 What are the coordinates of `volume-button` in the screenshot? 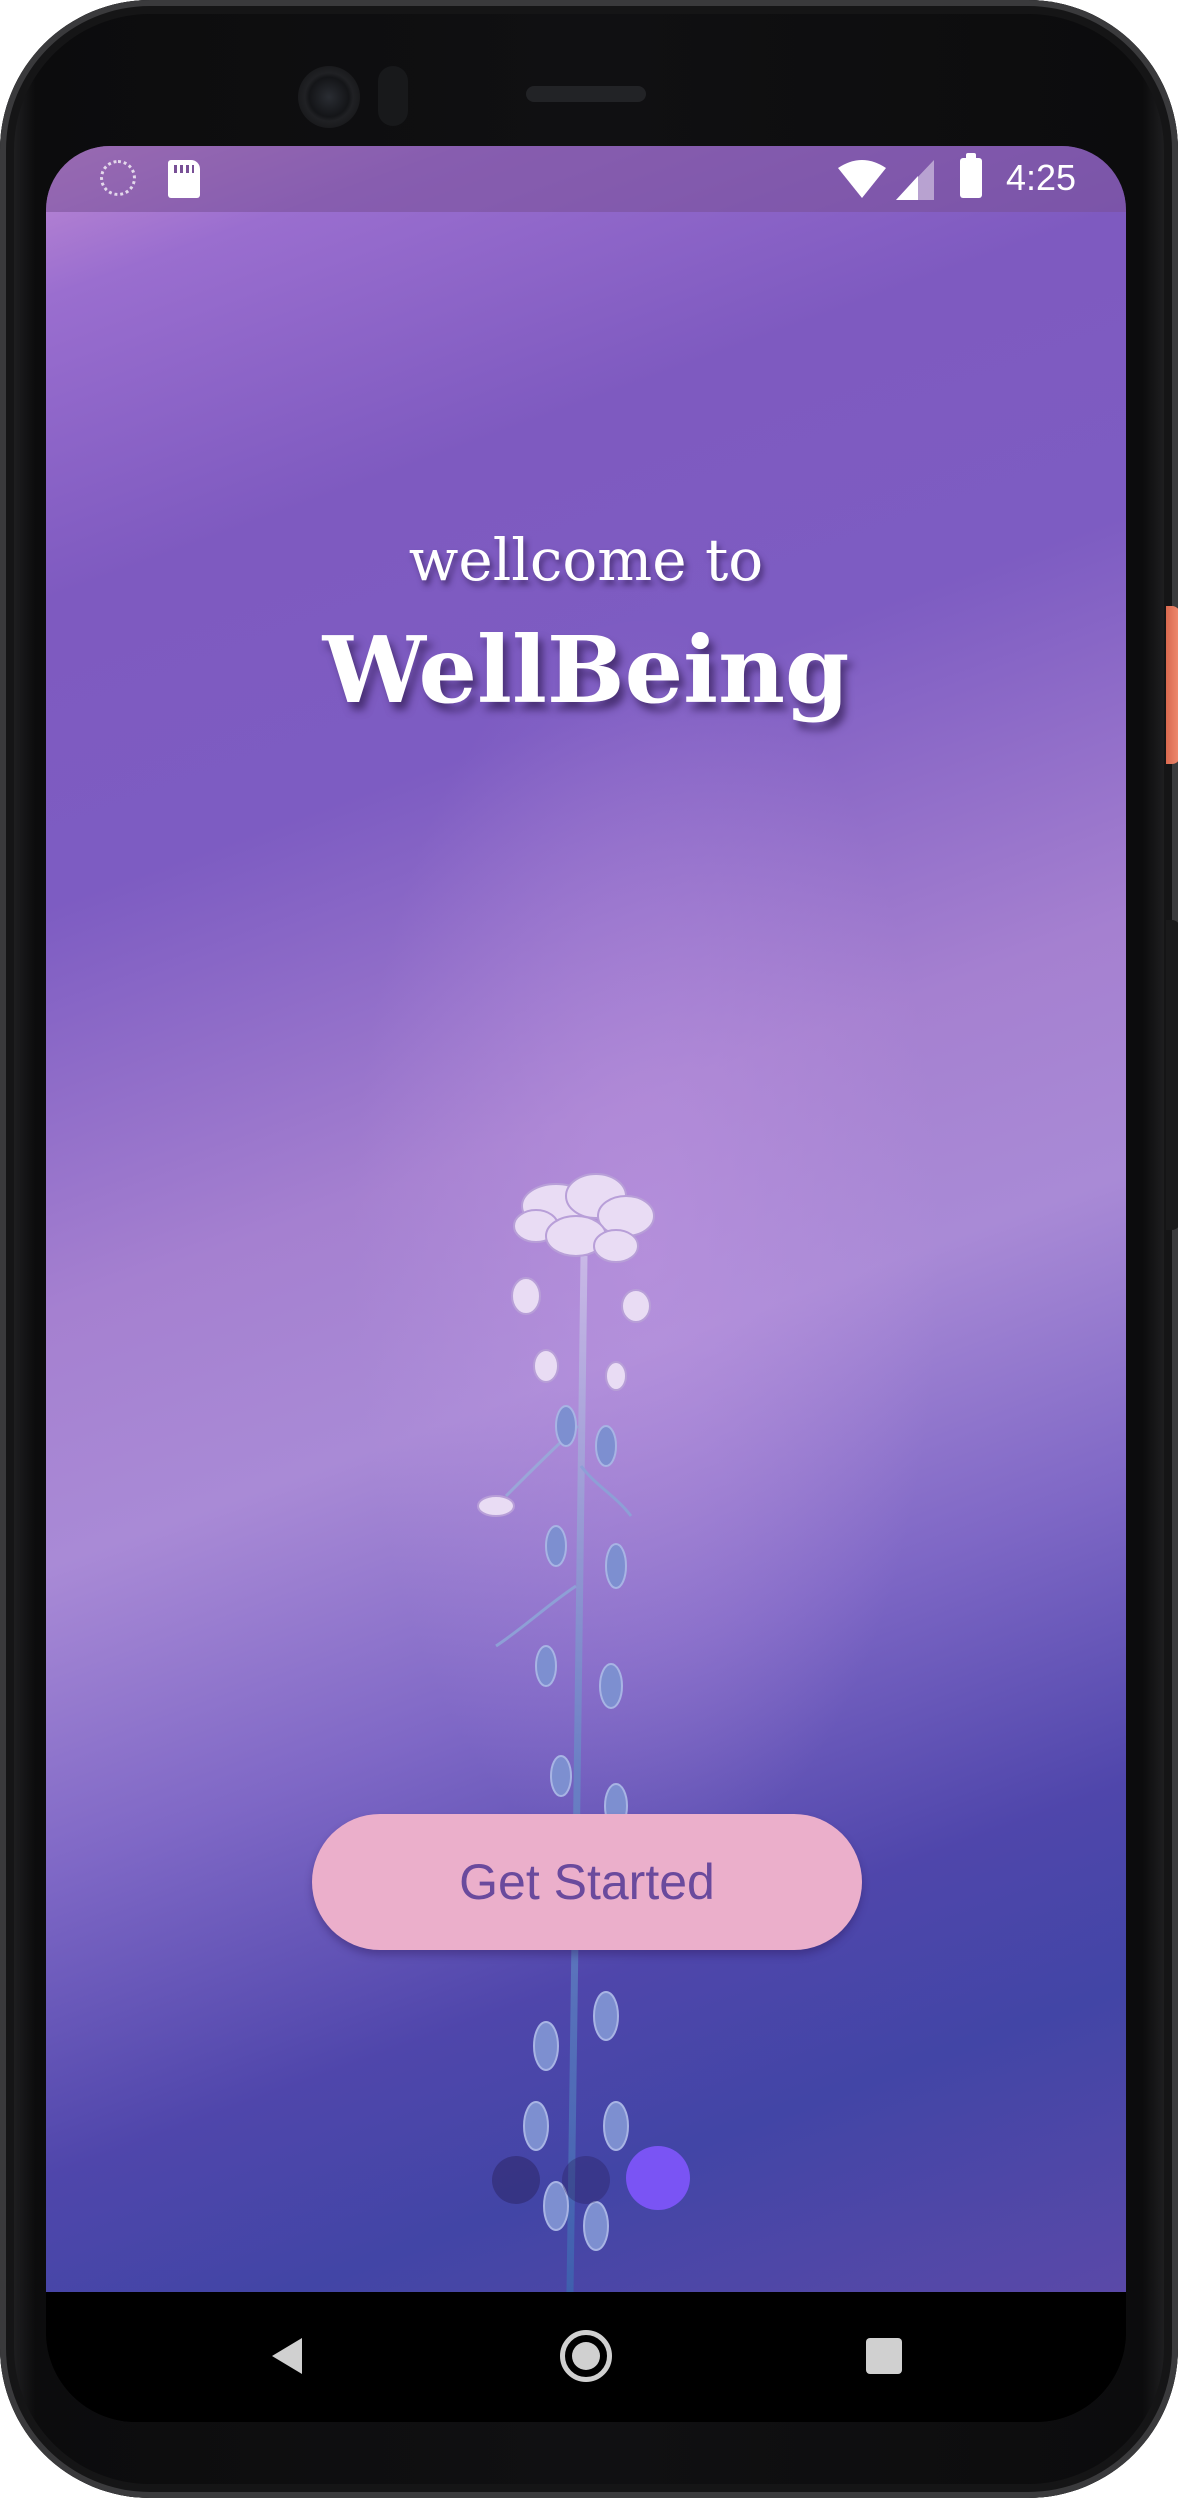 It's located at (1172, 1075).